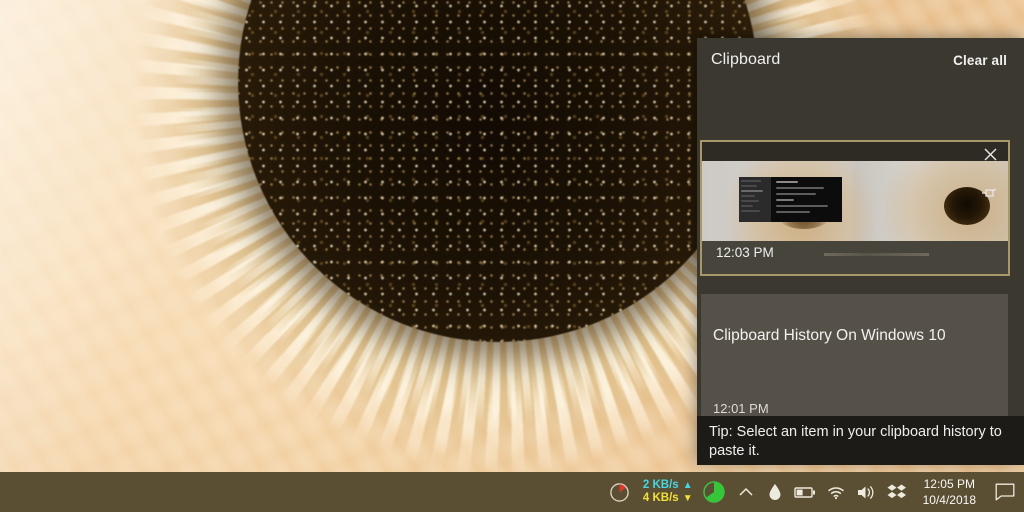  What do you see at coordinates (980, 60) in the screenshot?
I see `clear-all-button: Clear all` at bounding box center [980, 60].